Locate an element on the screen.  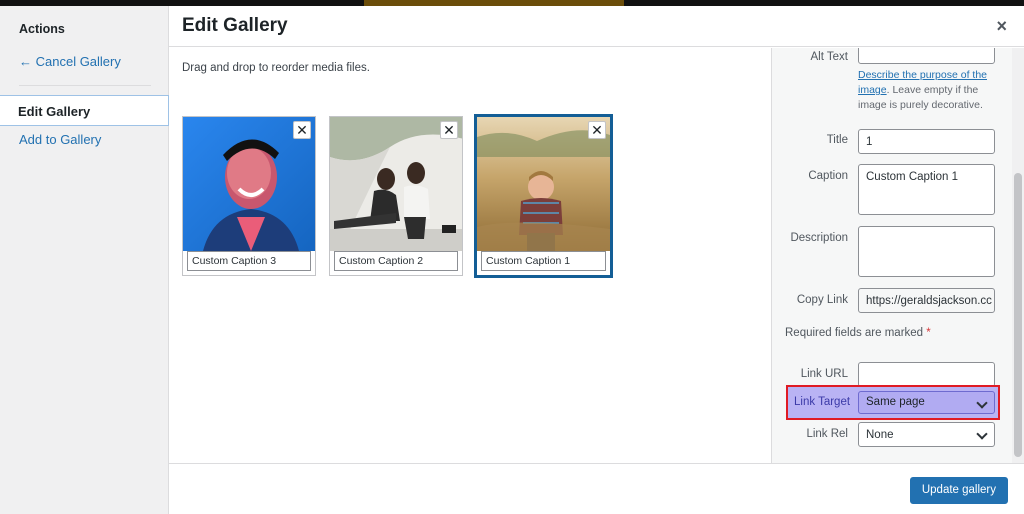
link-url-label: Link URL is located at coordinates (824, 374).